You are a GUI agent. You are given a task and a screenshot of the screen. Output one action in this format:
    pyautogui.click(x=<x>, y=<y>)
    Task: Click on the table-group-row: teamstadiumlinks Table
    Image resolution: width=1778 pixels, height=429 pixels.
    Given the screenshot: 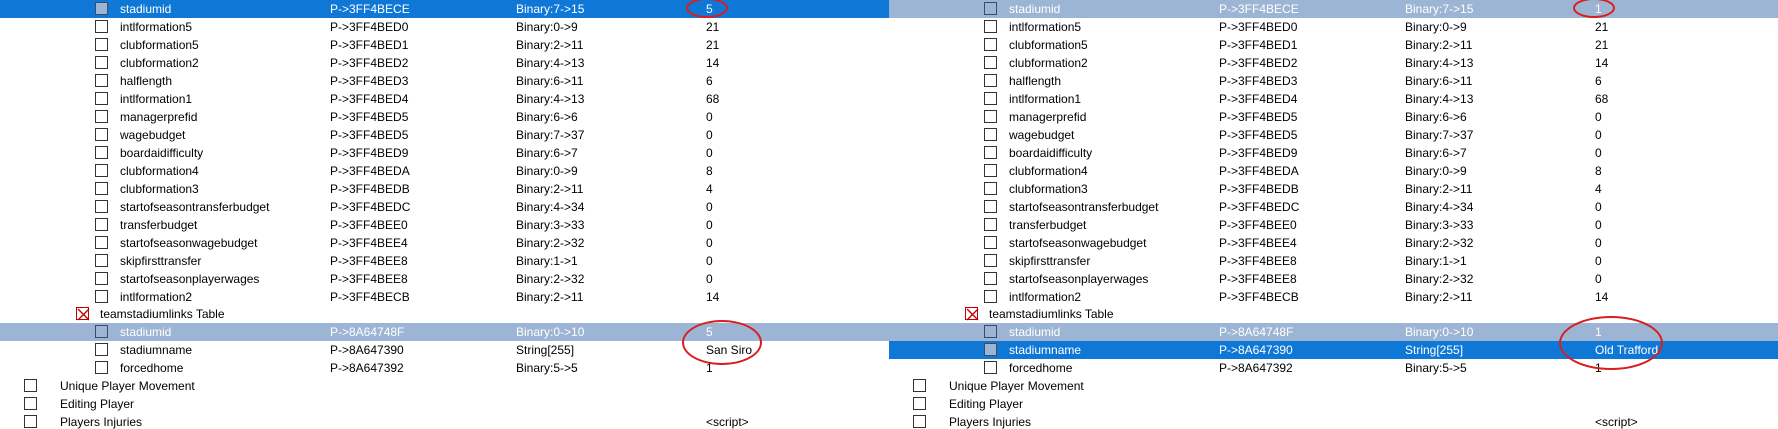 What is the action you would take?
    pyautogui.click(x=444, y=314)
    